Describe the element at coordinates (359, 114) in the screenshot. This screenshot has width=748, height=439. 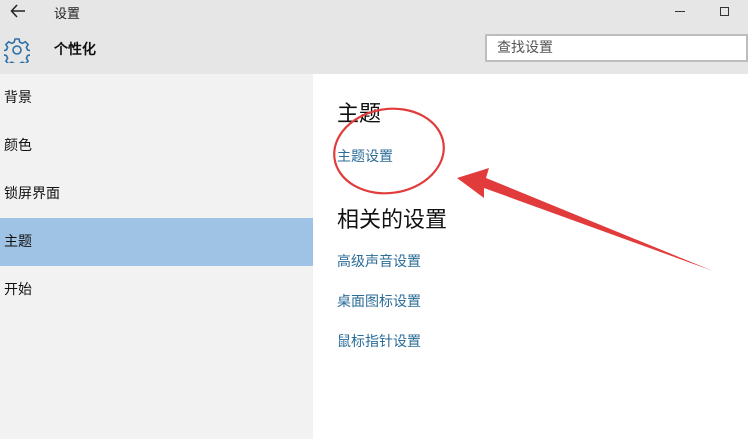
I see `theme-heading: 主题` at that location.